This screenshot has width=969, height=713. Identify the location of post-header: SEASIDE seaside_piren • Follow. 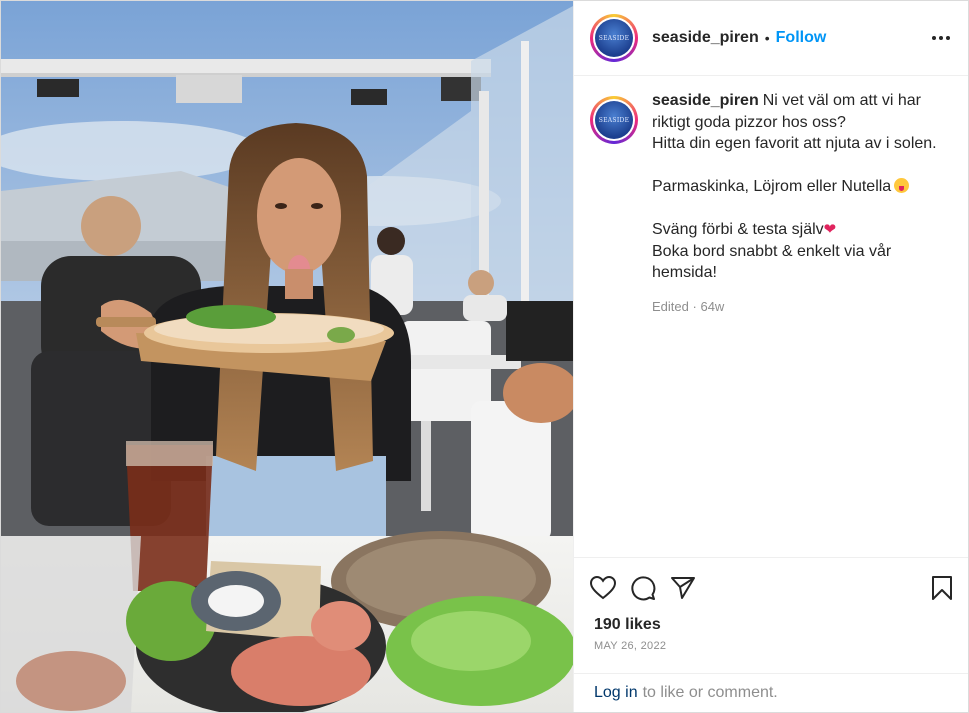
(771, 38).